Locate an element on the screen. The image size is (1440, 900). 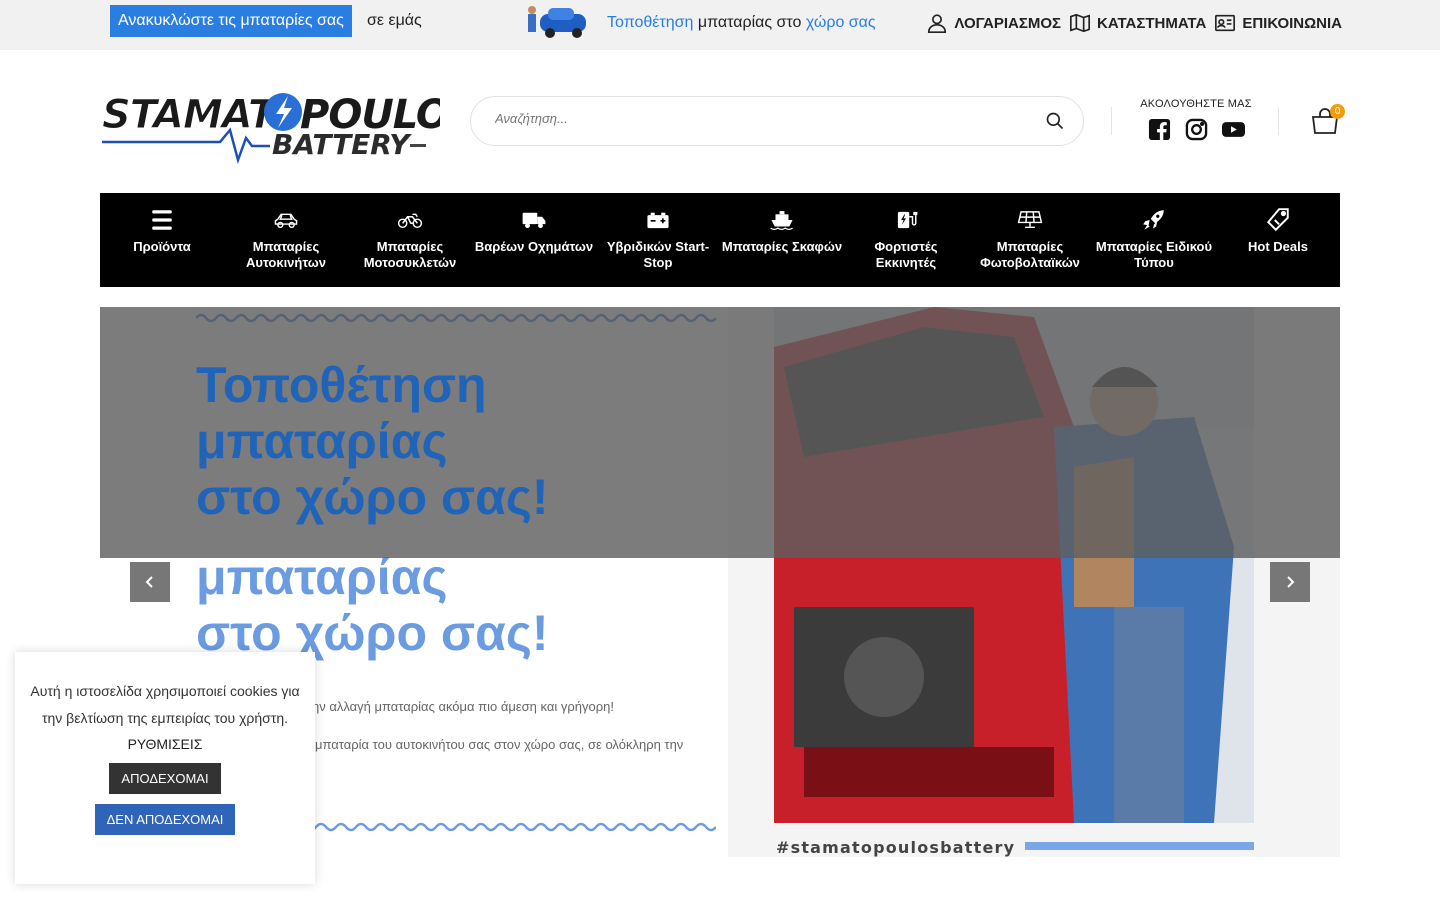
nav-label: Μπαταρίες Σκαφών is located at coordinates (782, 246).